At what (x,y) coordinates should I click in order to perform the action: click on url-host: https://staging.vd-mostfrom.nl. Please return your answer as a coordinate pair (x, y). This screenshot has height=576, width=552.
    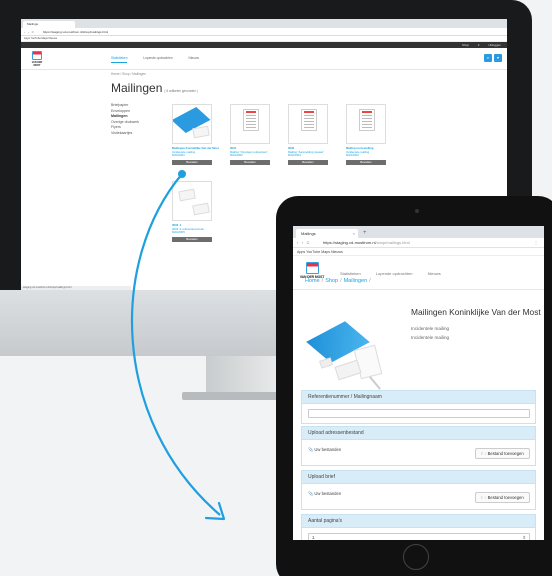
    Looking at the image, I should click on (349, 242).